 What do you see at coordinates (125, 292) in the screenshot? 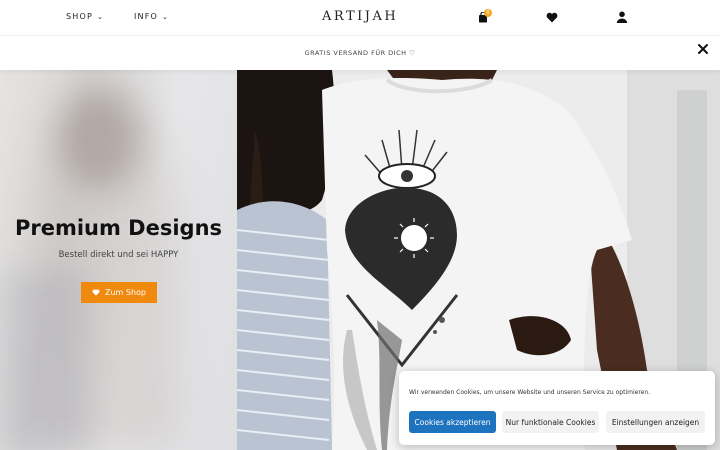
I see `zum-shop-label: Zum Shop` at bounding box center [125, 292].